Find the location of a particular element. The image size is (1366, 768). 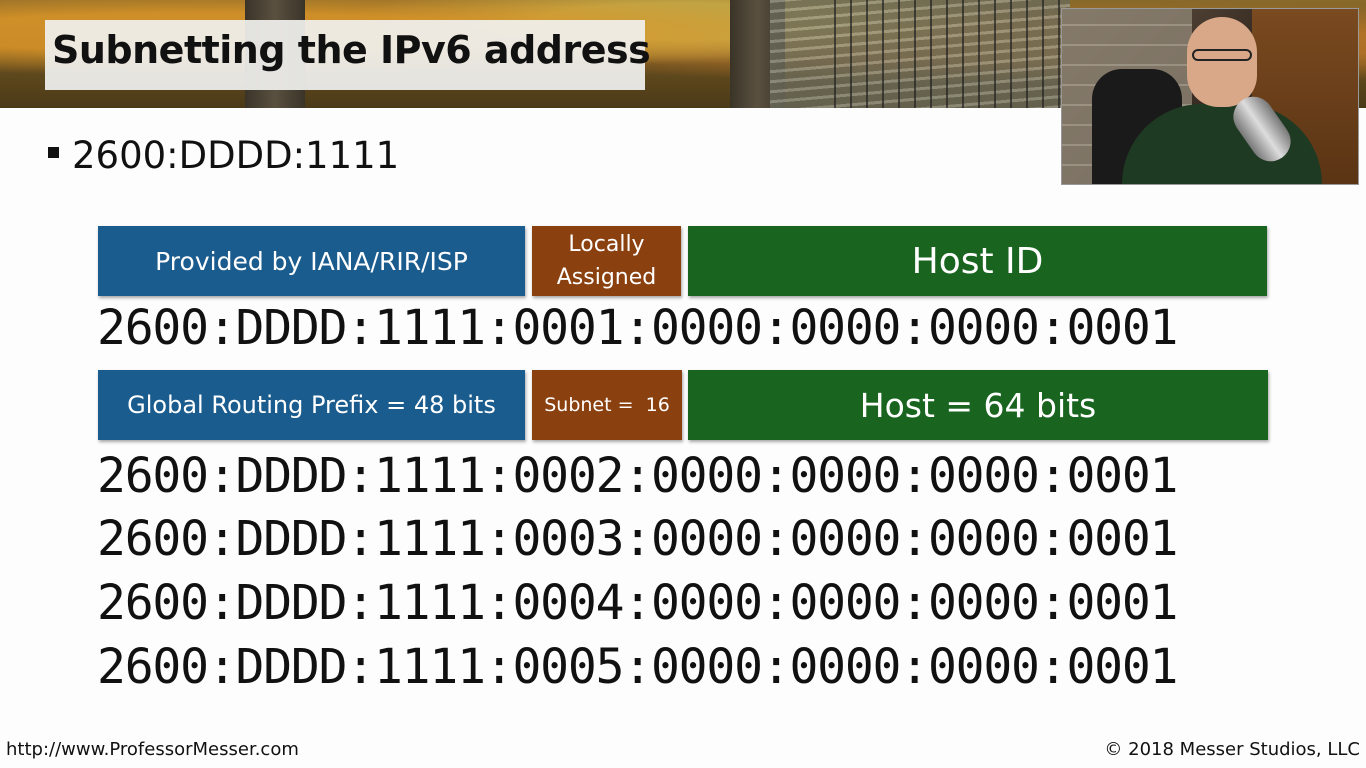

locally-label: Locally is located at coordinates (606, 244).